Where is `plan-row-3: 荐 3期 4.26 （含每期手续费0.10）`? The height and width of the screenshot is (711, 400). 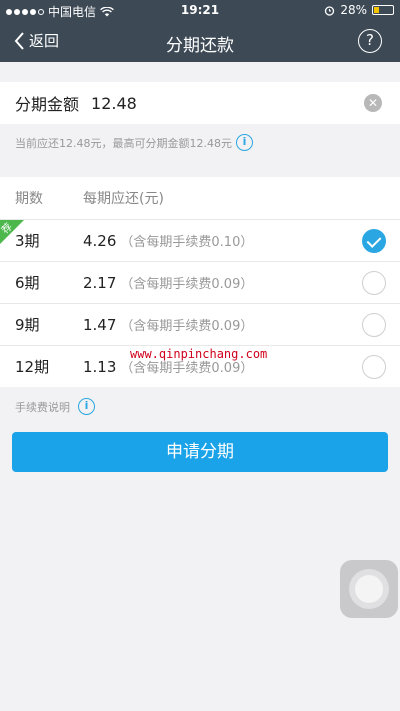
plan-row-3: 荐 3期 4.26 （含每期手续费0.10） is located at coordinates (200, 240).